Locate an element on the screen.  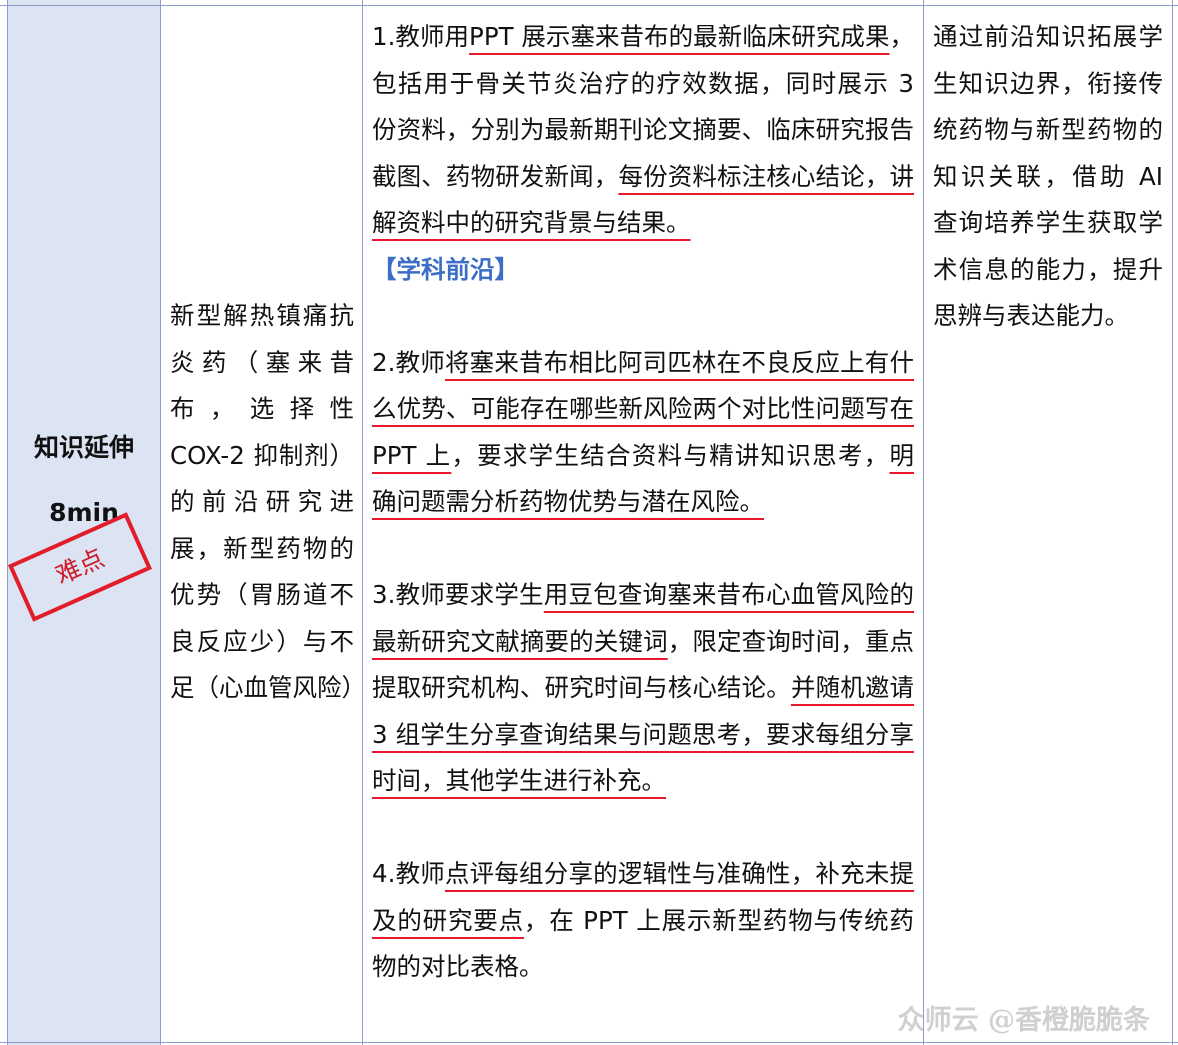
table-border-right is located at coordinates (1172, 522).